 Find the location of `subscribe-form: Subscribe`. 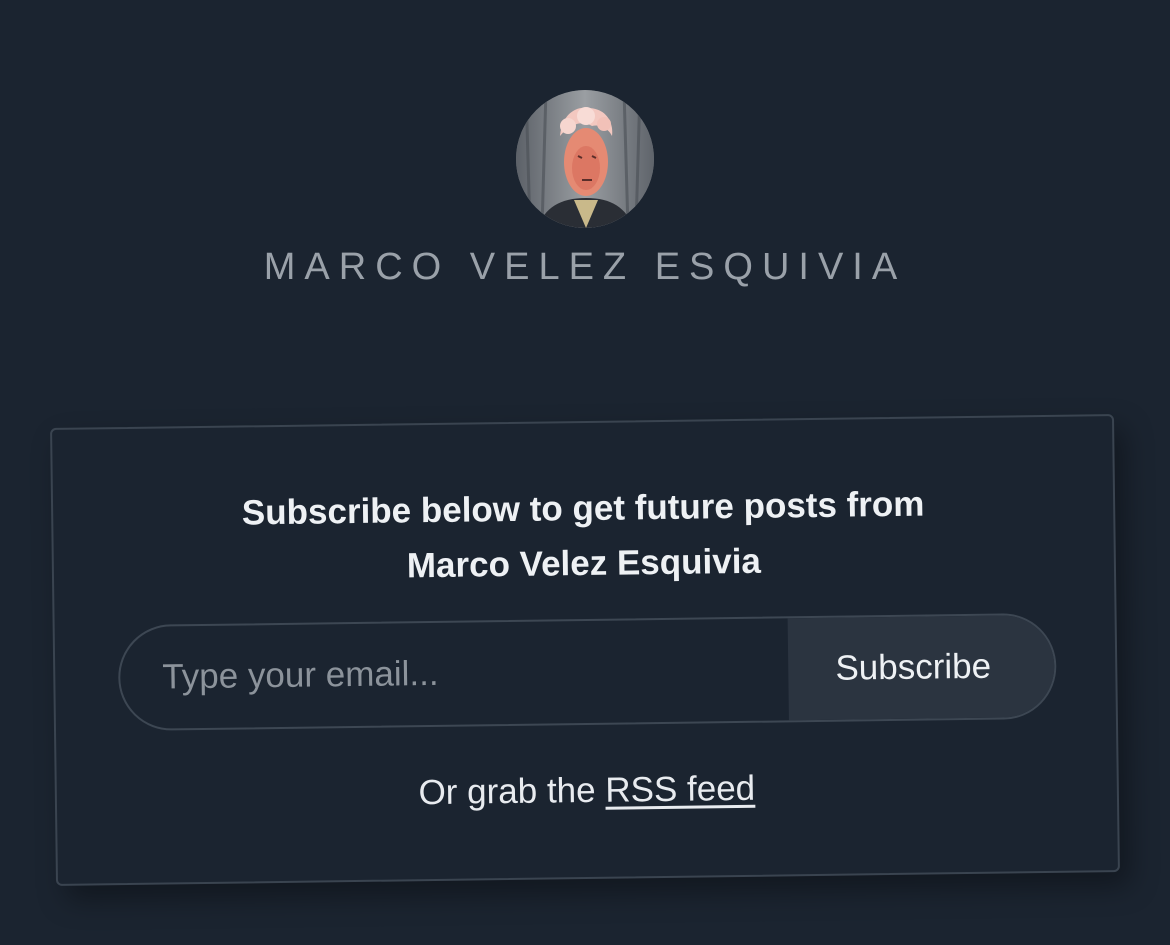

subscribe-form: Subscribe is located at coordinates (587, 672).